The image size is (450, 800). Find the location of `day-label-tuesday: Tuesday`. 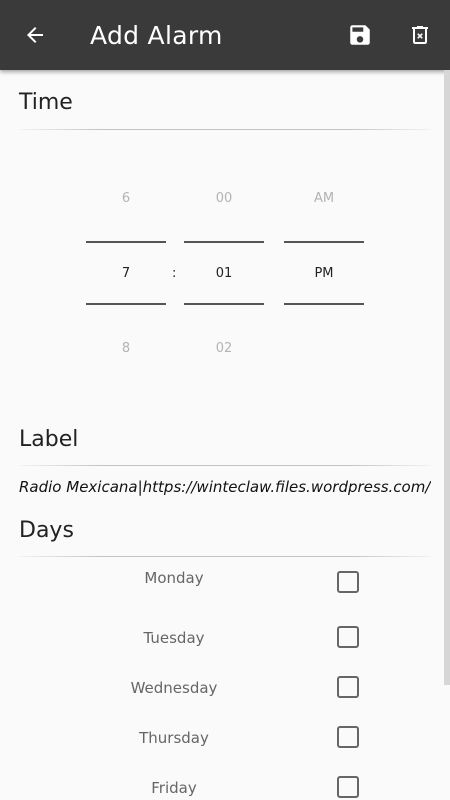

day-label-tuesday: Tuesday is located at coordinates (174, 638).